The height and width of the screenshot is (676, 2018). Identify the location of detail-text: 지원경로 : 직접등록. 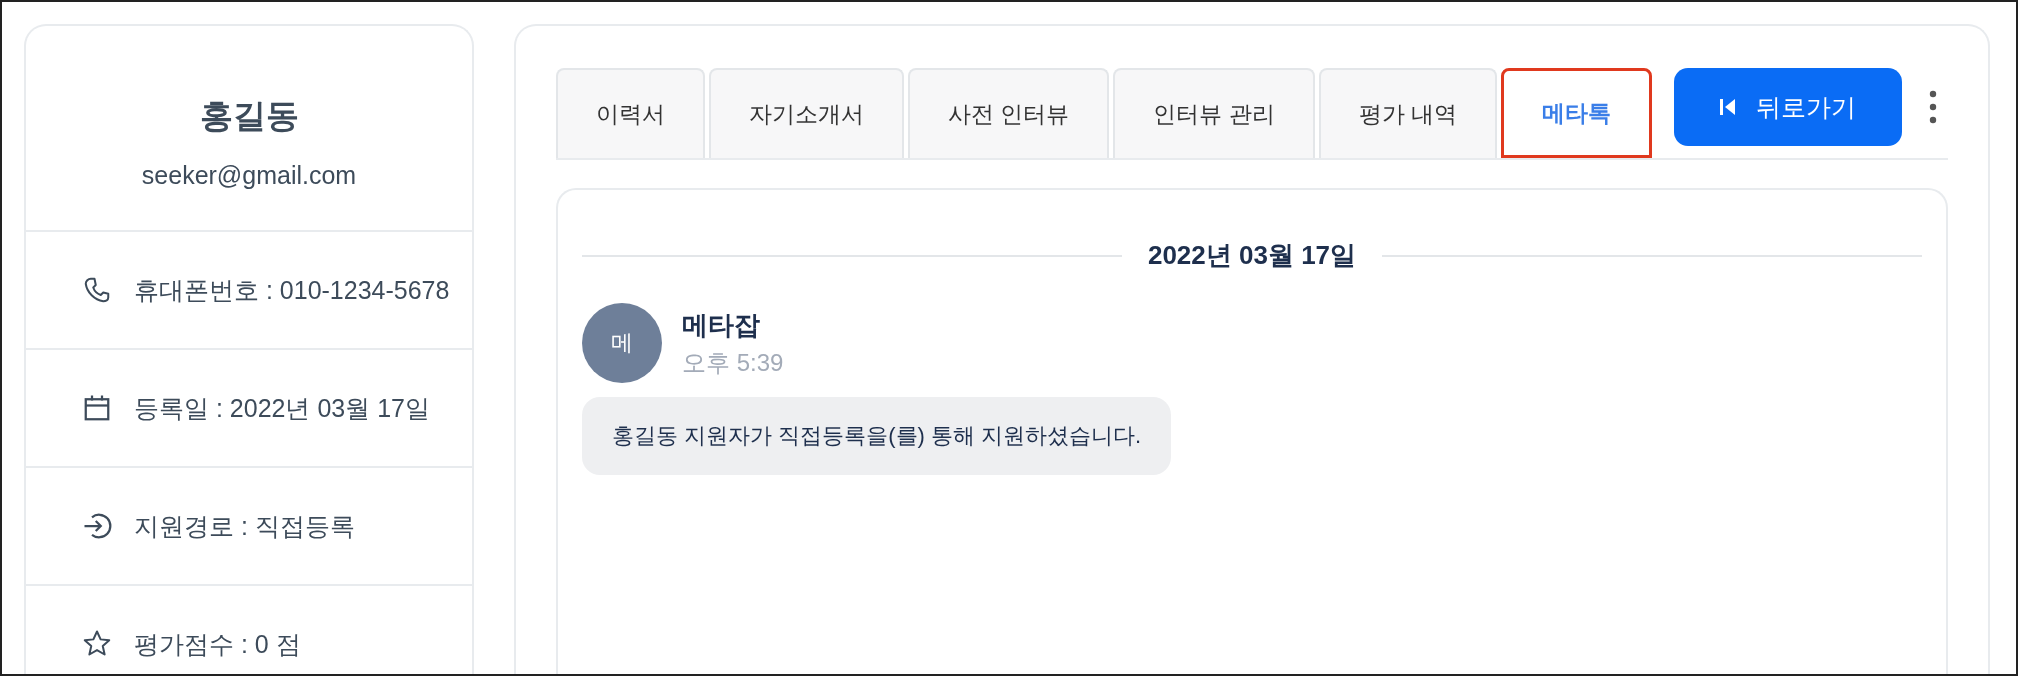
(244, 526).